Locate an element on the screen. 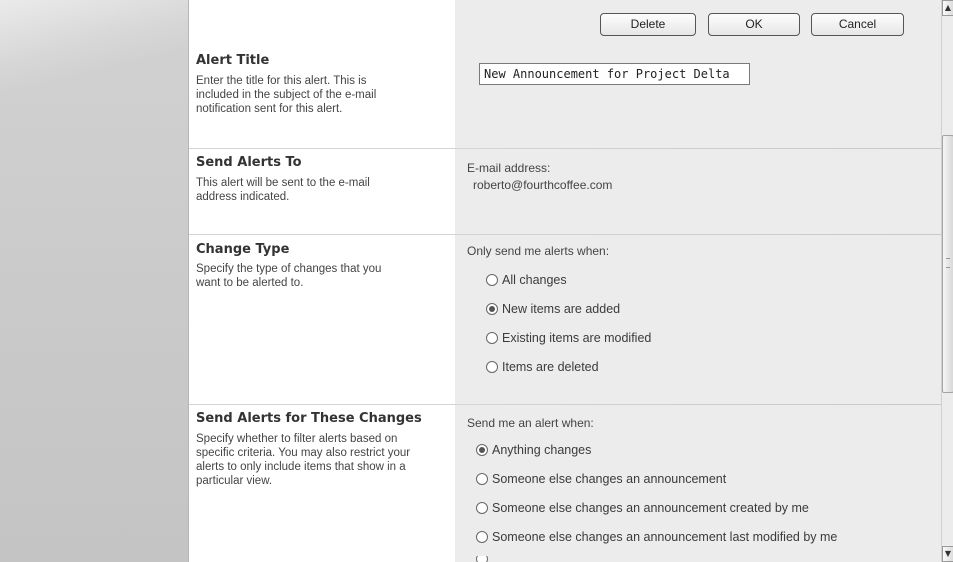 This screenshot has height=562, width=953. decorative-sheen is located at coordinates (94, 45).